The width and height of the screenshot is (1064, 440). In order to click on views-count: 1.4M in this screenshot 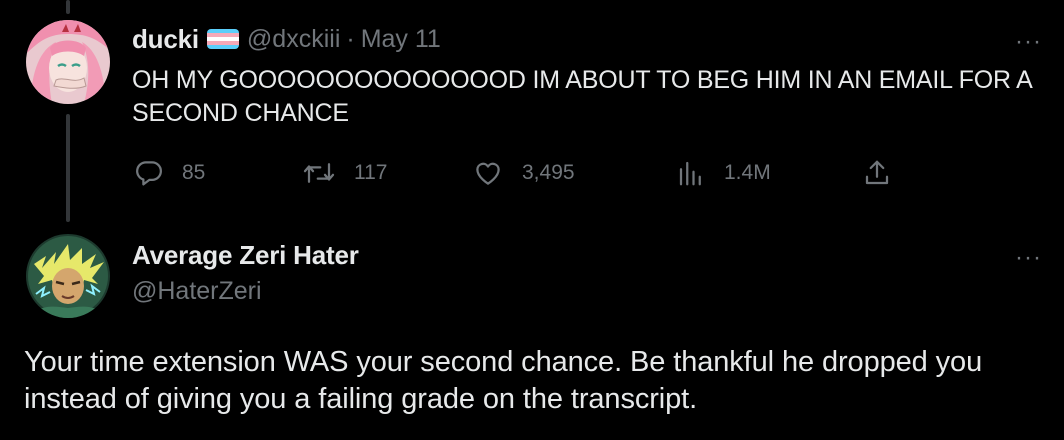, I will do `click(747, 172)`.